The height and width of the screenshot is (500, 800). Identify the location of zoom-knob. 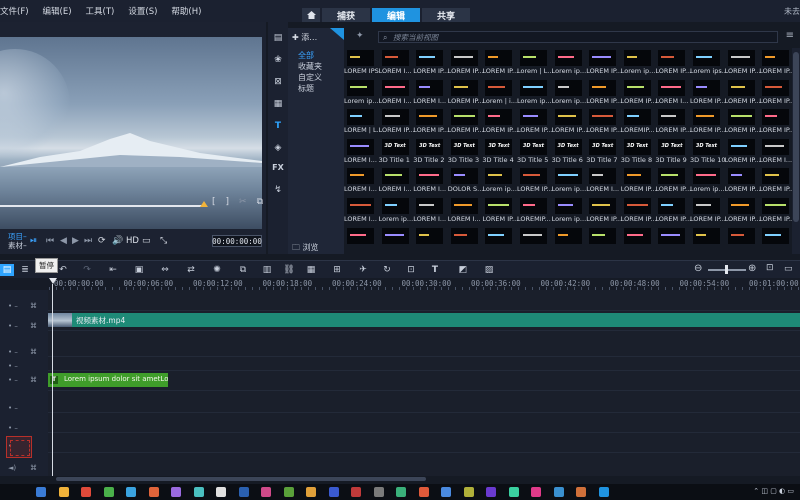
(726, 269).